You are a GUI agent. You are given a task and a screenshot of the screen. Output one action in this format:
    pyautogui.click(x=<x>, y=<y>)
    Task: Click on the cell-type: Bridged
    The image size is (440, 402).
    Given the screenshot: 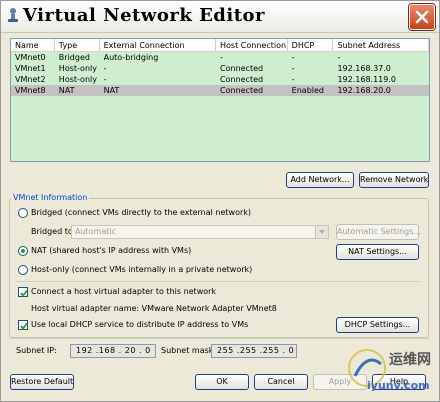 What is the action you would take?
    pyautogui.click(x=74, y=57)
    